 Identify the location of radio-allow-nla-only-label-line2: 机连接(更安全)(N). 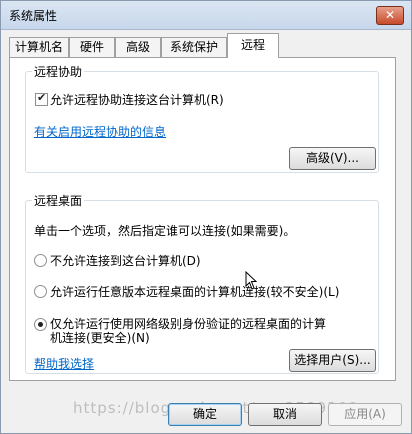
(100, 337).